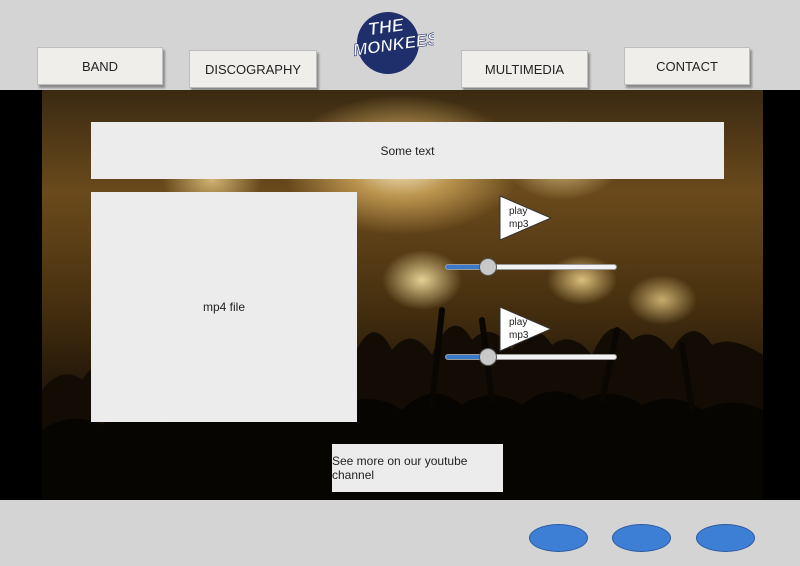  Describe the element at coordinates (253, 69) in the screenshot. I see `nav-discography-button: DISCOGRAPHY` at that location.